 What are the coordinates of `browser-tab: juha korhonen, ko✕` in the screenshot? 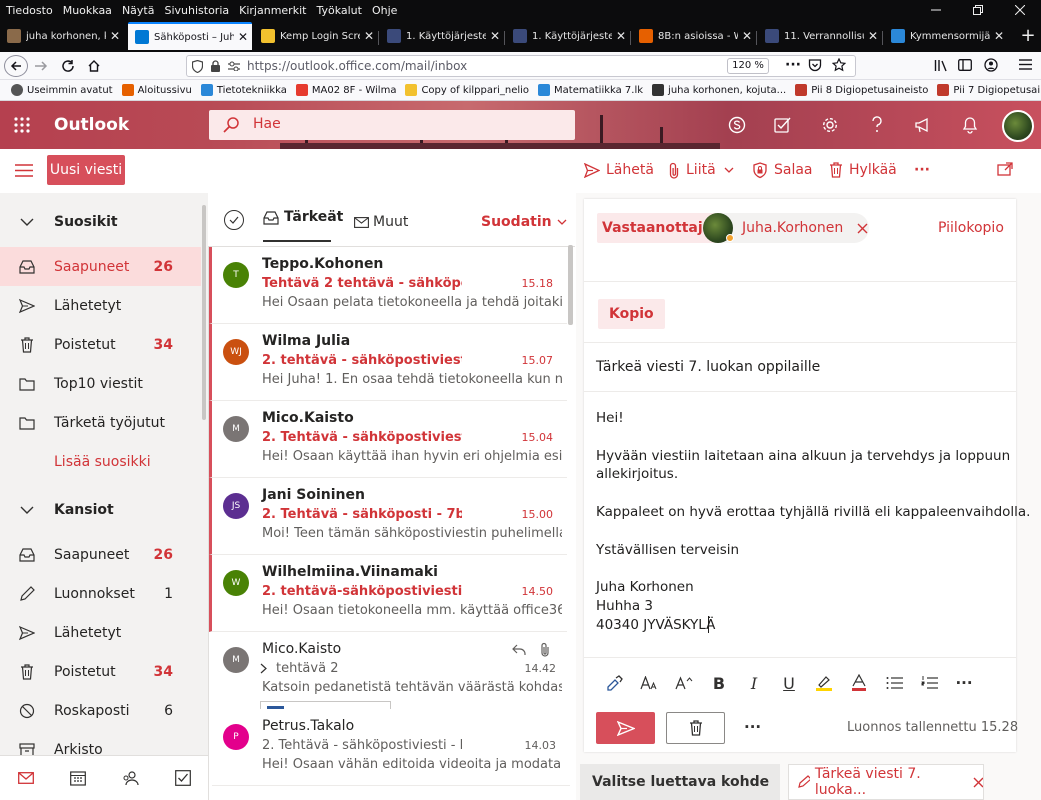 It's located at (62, 36).